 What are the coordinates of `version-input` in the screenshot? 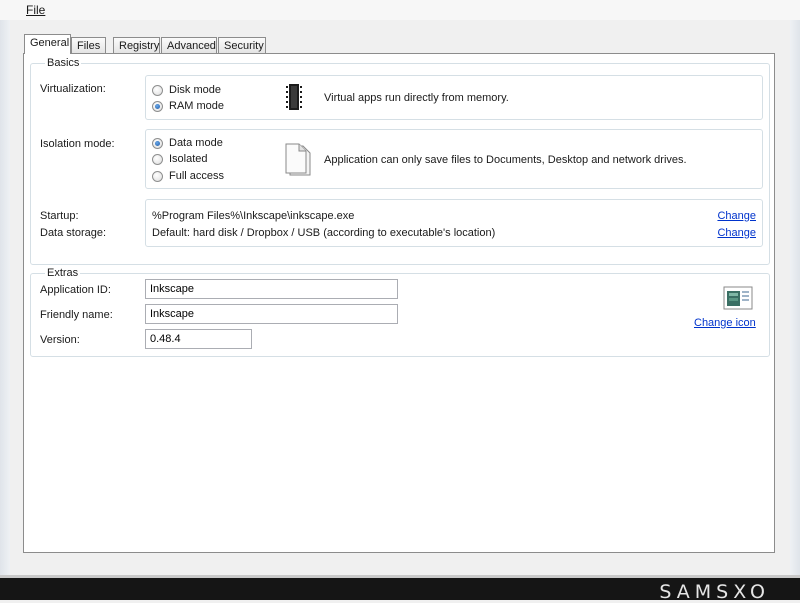 It's located at (198, 339).